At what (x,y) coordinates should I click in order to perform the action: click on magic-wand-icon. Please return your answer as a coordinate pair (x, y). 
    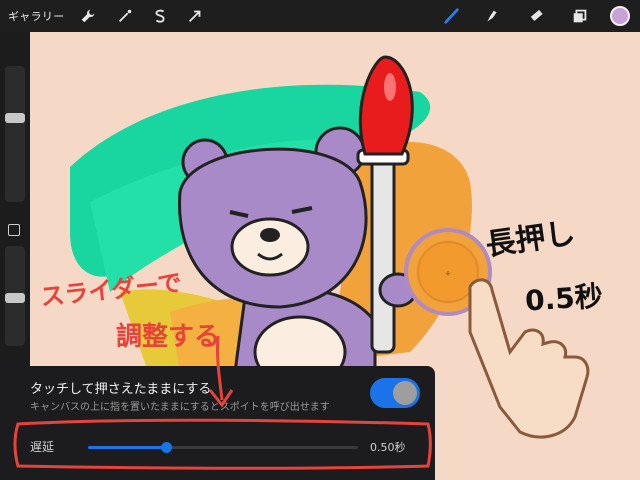
    Looking at the image, I should click on (125, 16).